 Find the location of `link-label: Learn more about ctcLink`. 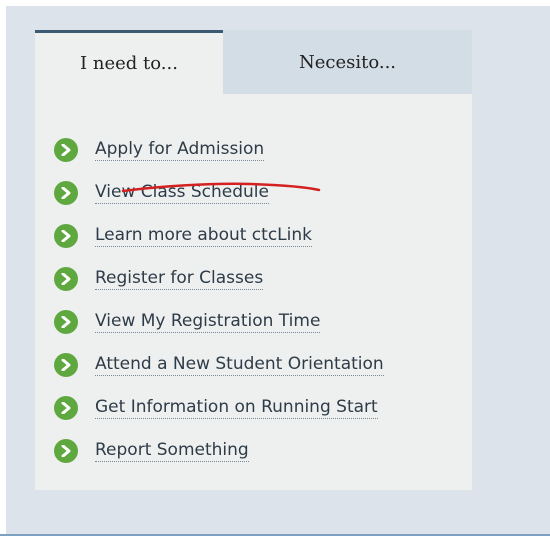

link-label: Learn more about ctcLink is located at coordinates (203, 236).